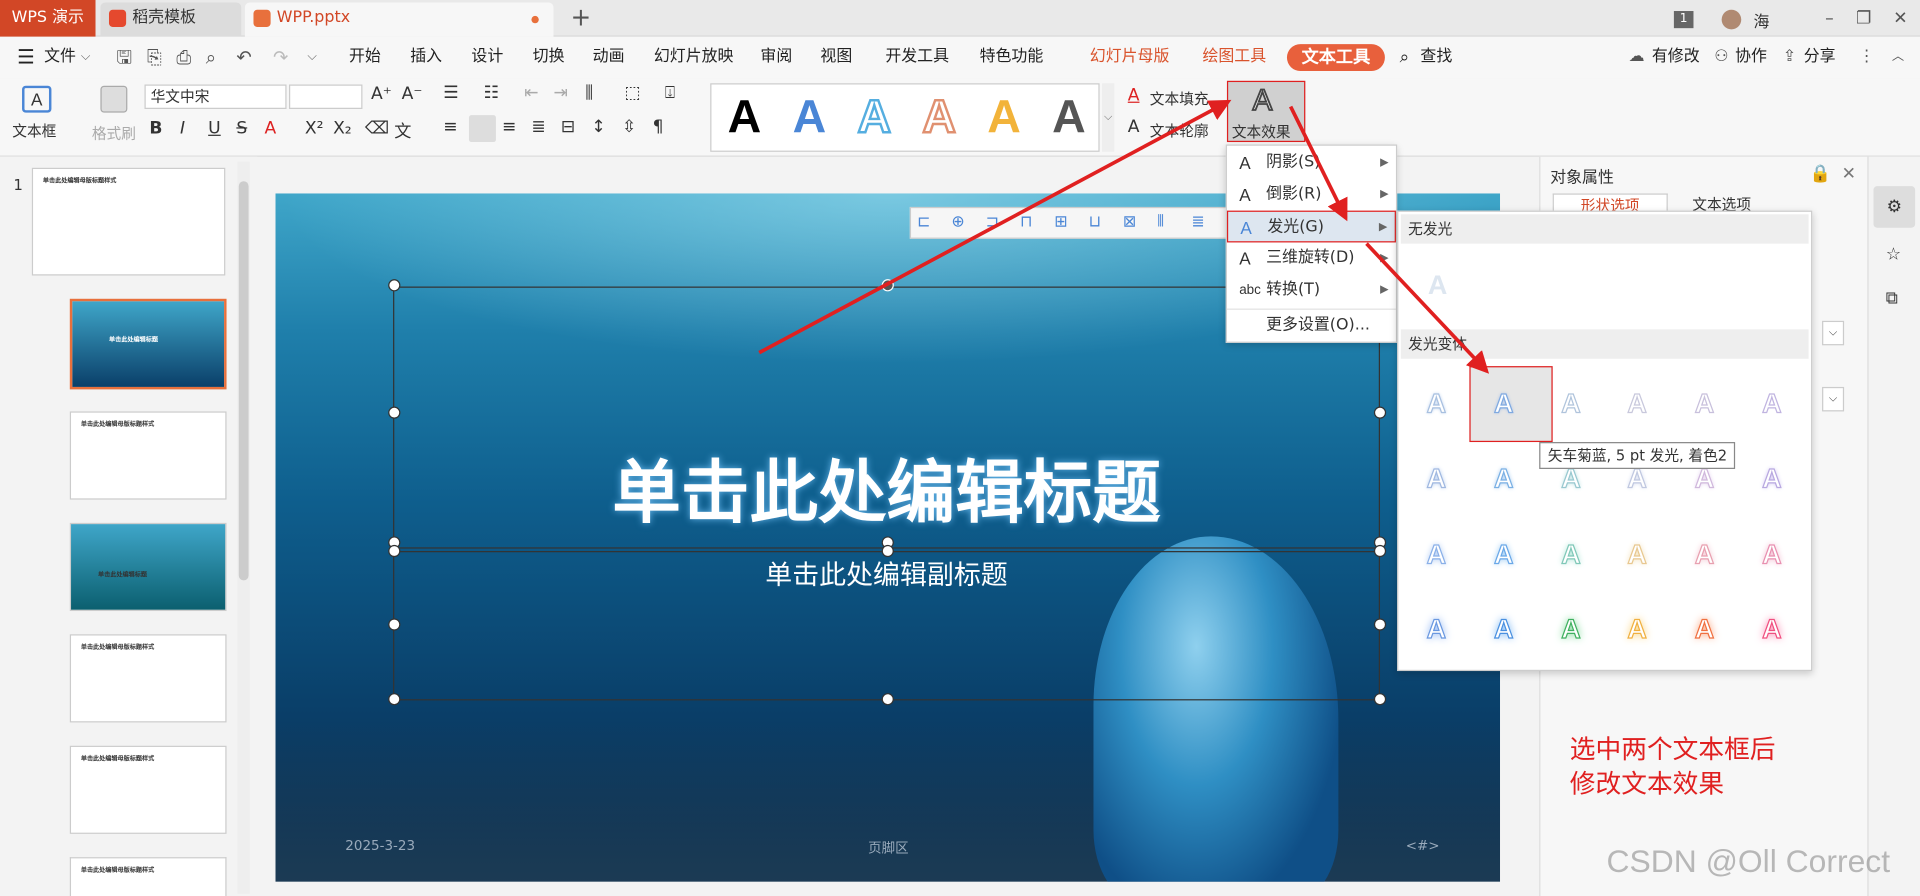 Image resolution: width=1920 pixels, height=896 pixels. I want to click on annotation-line-1: 选中两个文本框后, so click(1672, 749).